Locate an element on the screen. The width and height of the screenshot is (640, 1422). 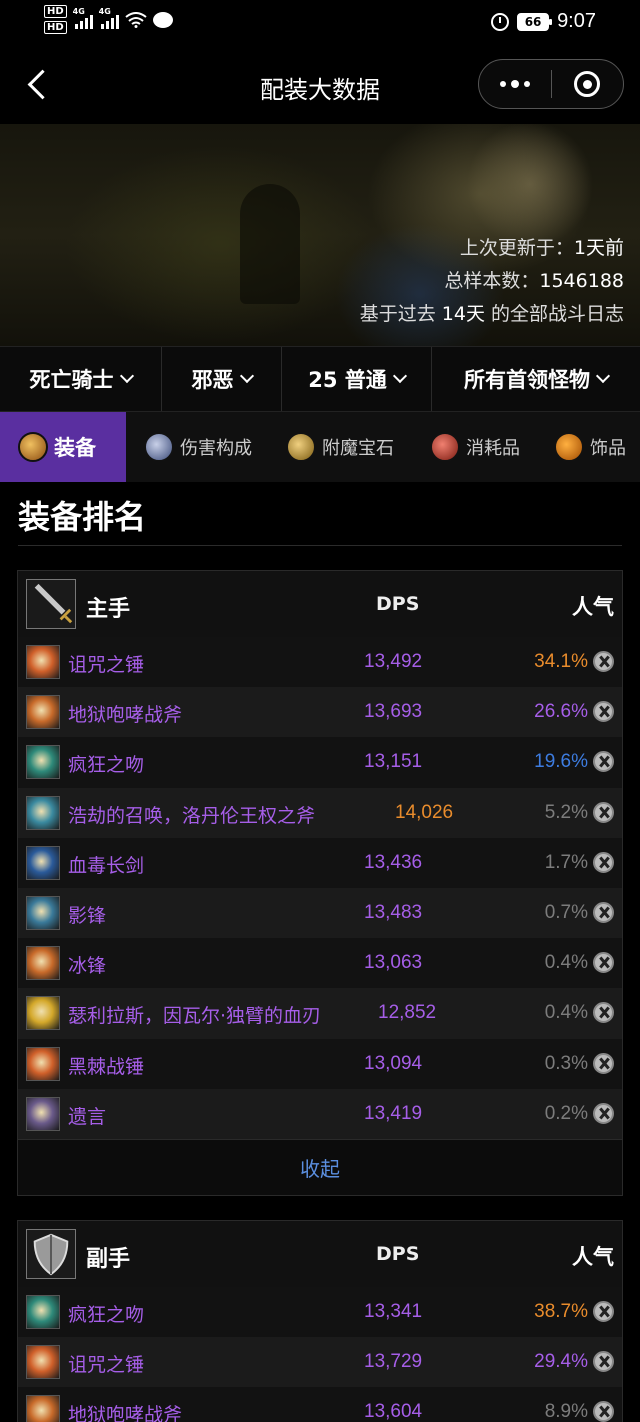
table-row: 诅咒之锤 13,492 34.1% is located at coordinates (320, 662).